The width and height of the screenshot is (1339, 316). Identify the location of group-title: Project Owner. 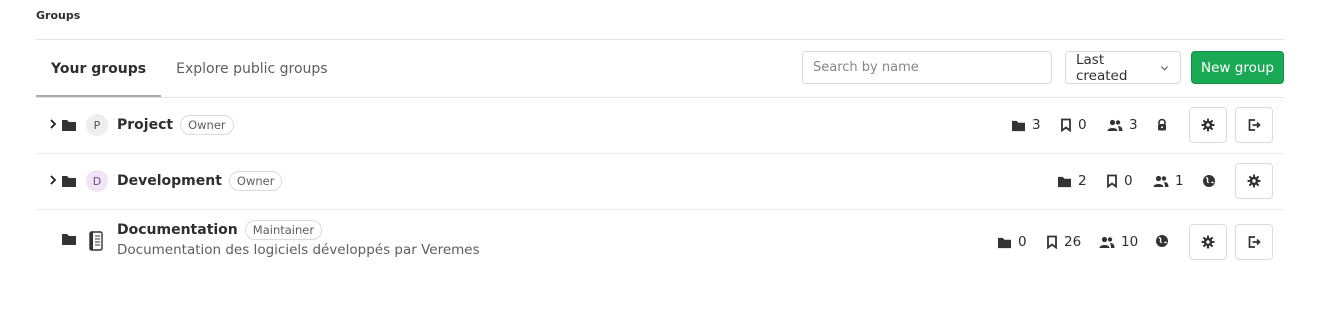
(175, 125).